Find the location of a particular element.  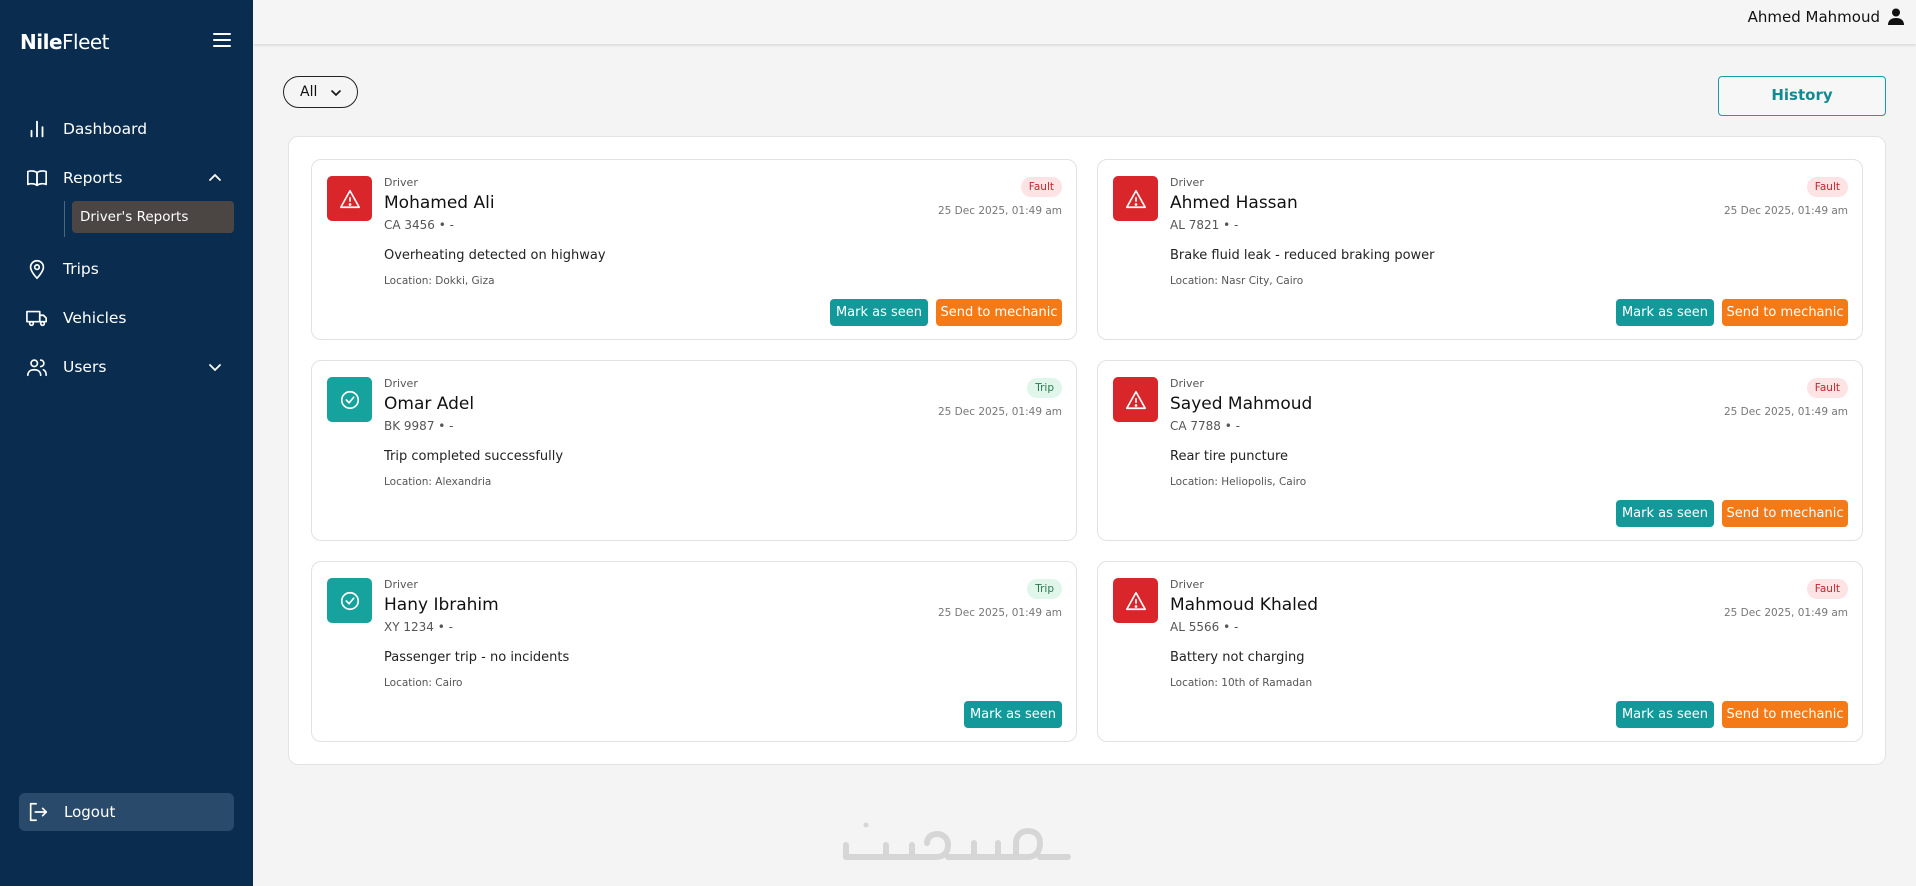

sidebar-item-vehicles: Vehicles is located at coordinates (126, 318).